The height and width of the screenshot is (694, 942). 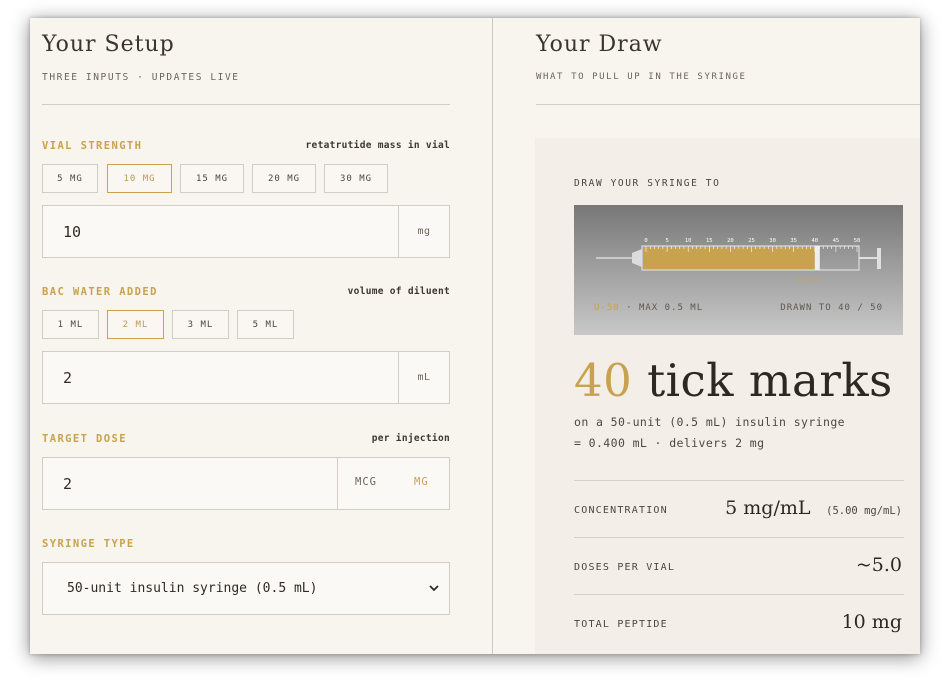 What do you see at coordinates (645, 241) in the screenshot?
I see `syringe-tick-label: 0` at bounding box center [645, 241].